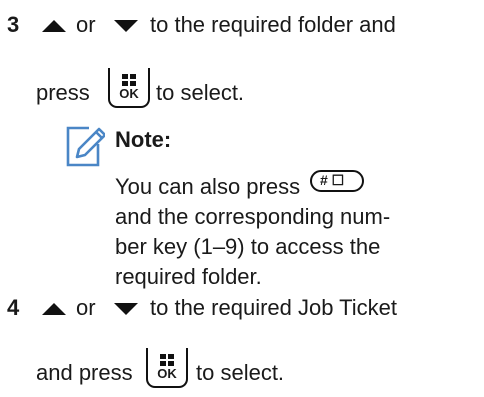 Image resolution: width=484 pixels, height=397 pixels. What do you see at coordinates (240, 372) in the screenshot?
I see `step-4-line2-suffix: to select.` at bounding box center [240, 372].